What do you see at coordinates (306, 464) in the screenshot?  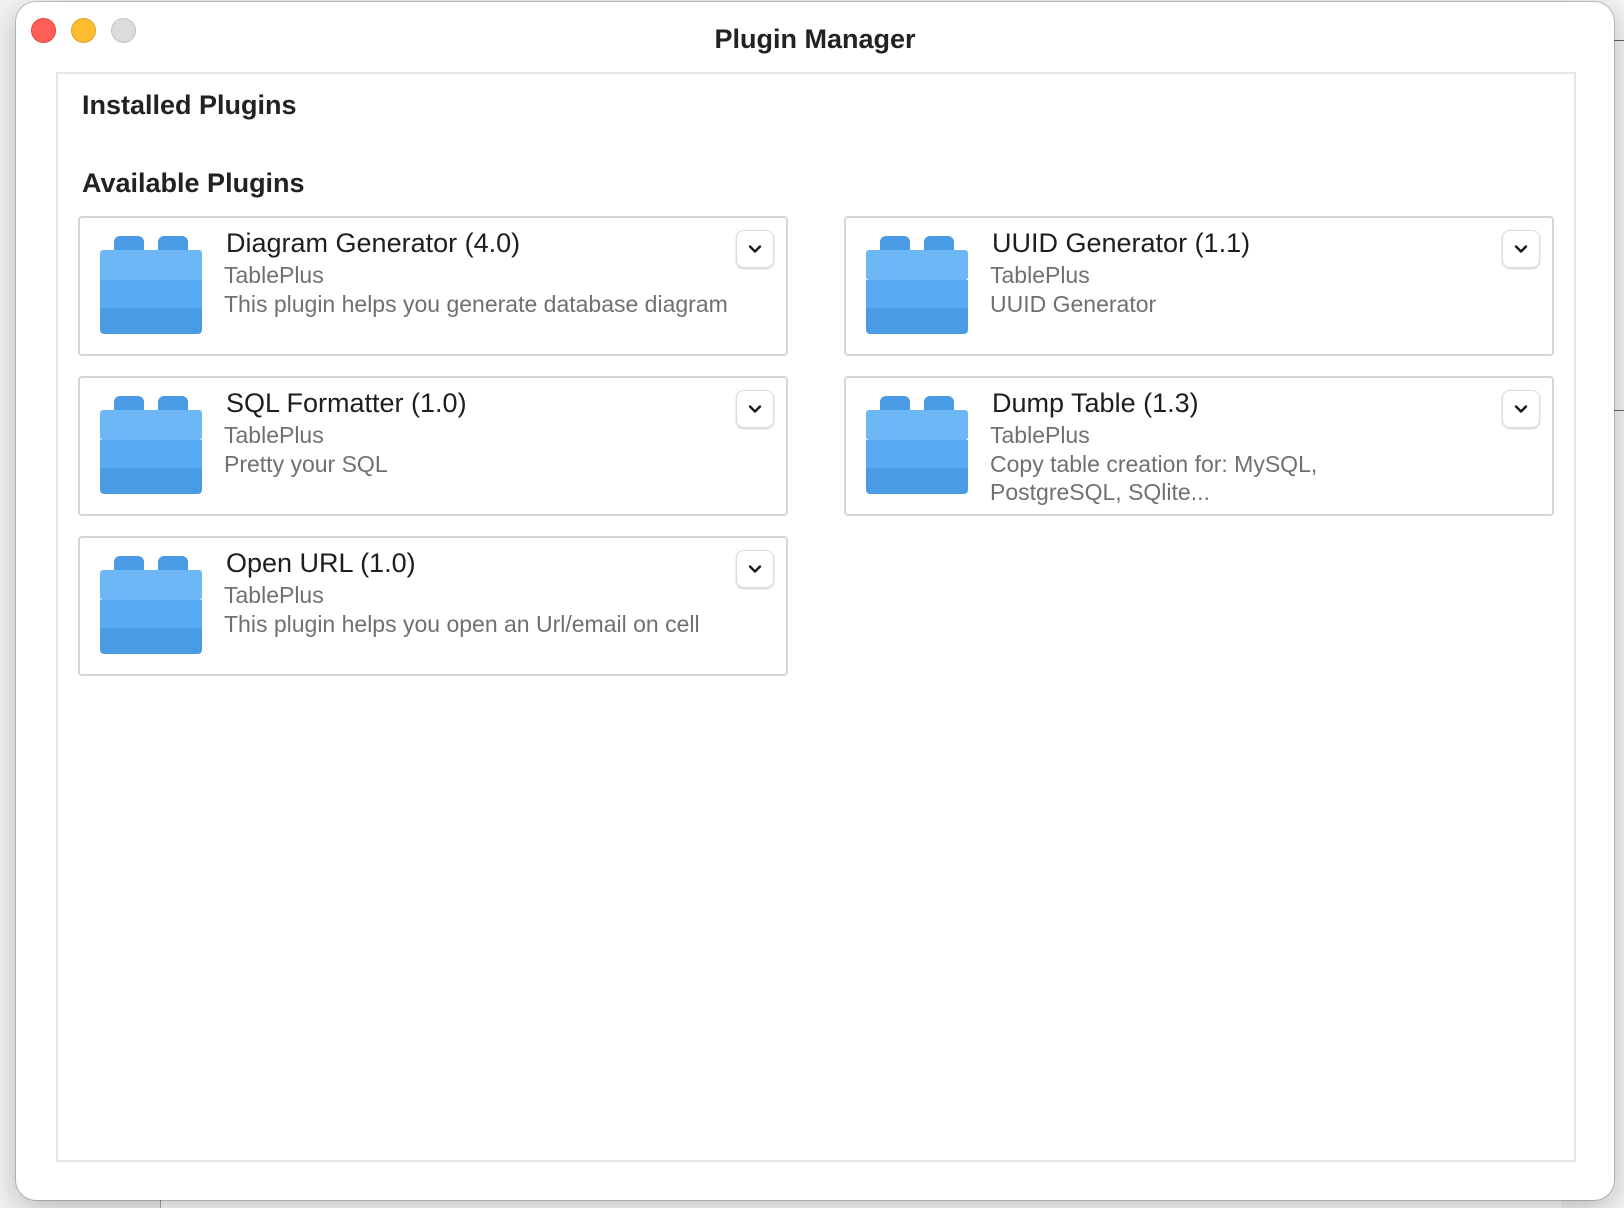 I see `plugin-description: Pretty your SQL` at bounding box center [306, 464].